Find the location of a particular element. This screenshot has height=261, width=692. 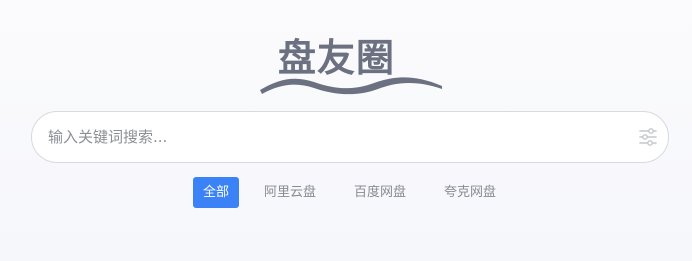

site-logo: 盘友圈 is located at coordinates (351, 66).